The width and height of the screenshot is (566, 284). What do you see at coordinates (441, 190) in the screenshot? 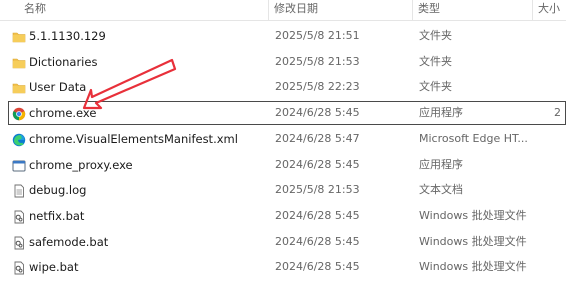
I see `file-type: 文本文档` at bounding box center [441, 190].